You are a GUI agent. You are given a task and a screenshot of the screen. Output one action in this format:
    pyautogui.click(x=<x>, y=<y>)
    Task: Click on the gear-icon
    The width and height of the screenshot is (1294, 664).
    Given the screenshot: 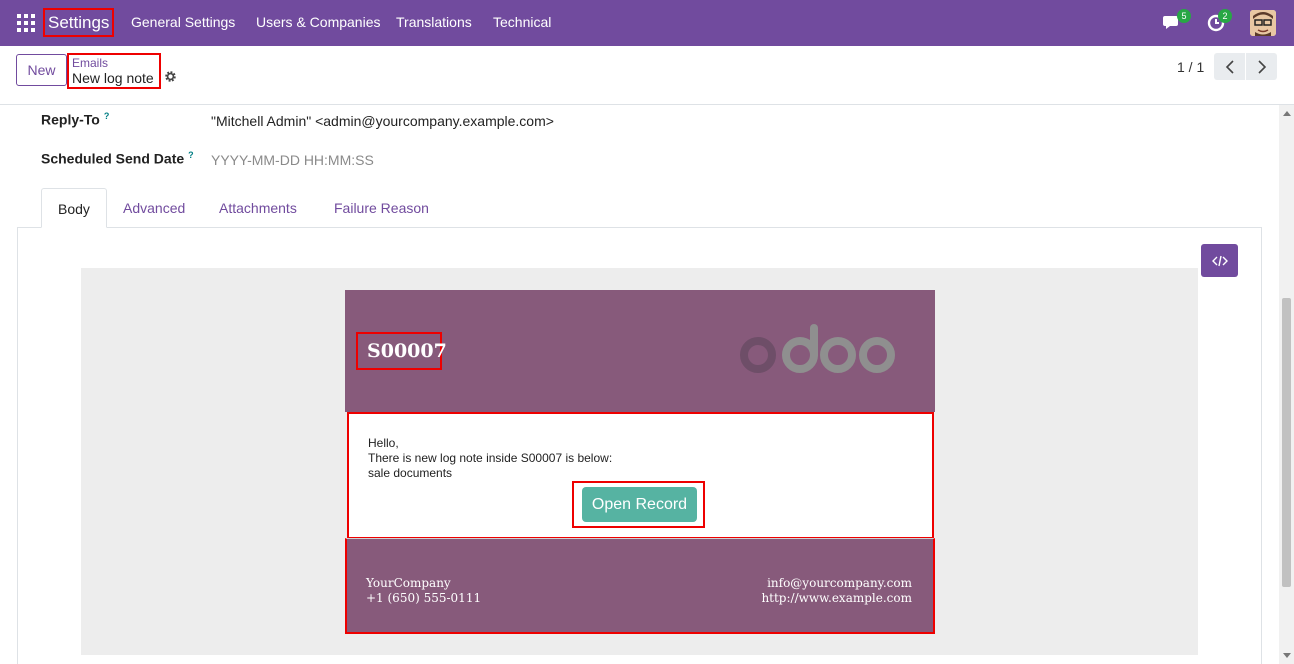 What is the action you would take?
    pyautogui.click(x=170, y=76)
    